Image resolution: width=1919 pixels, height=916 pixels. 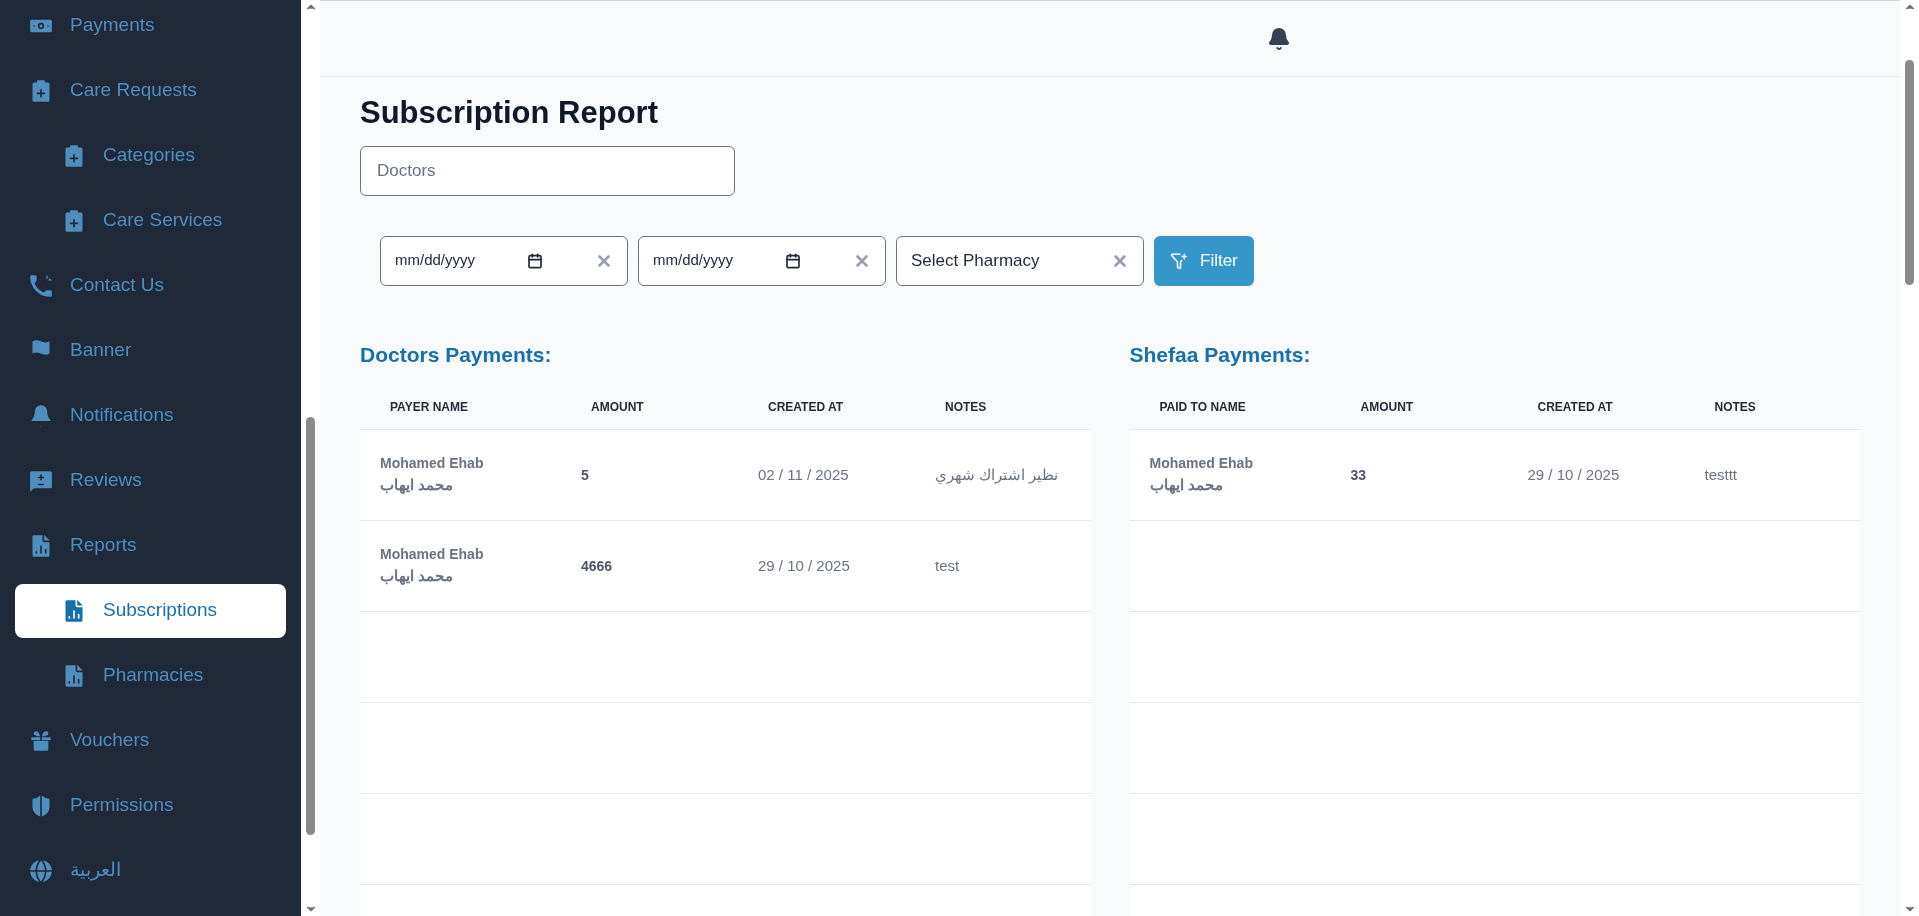 I want to click on amount-cell-text: 5, so click(x=585, y=475).